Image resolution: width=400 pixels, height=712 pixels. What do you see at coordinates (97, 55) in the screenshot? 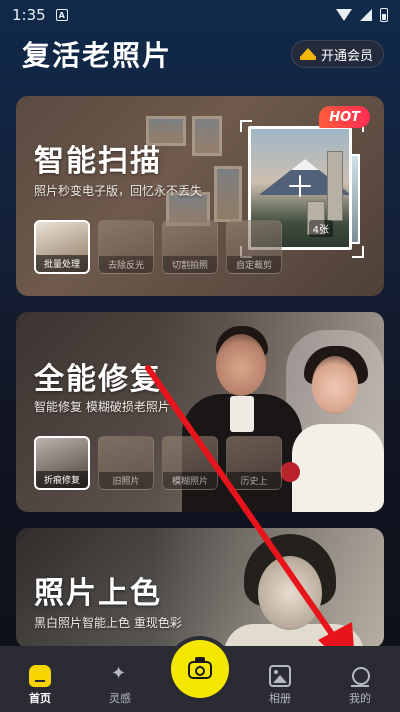
I see `app-title: 复活老照片` at bounding box center [97, 55].